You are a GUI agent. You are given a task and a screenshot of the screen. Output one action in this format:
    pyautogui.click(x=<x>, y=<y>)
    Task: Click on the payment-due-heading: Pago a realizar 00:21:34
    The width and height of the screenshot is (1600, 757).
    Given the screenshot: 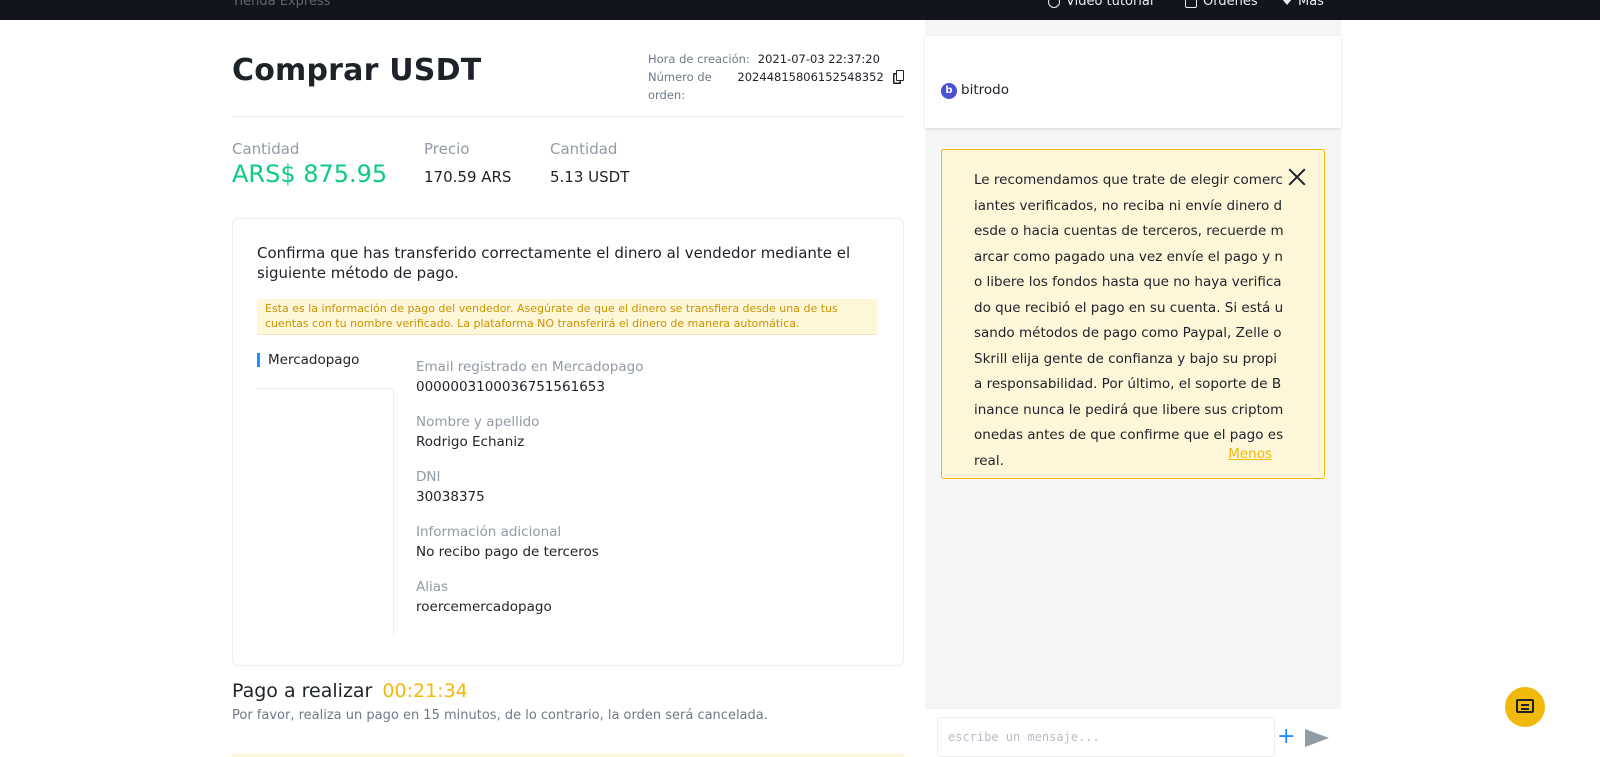 What is the action you would take?
    pyautogui.click(x=500, y=691)
    